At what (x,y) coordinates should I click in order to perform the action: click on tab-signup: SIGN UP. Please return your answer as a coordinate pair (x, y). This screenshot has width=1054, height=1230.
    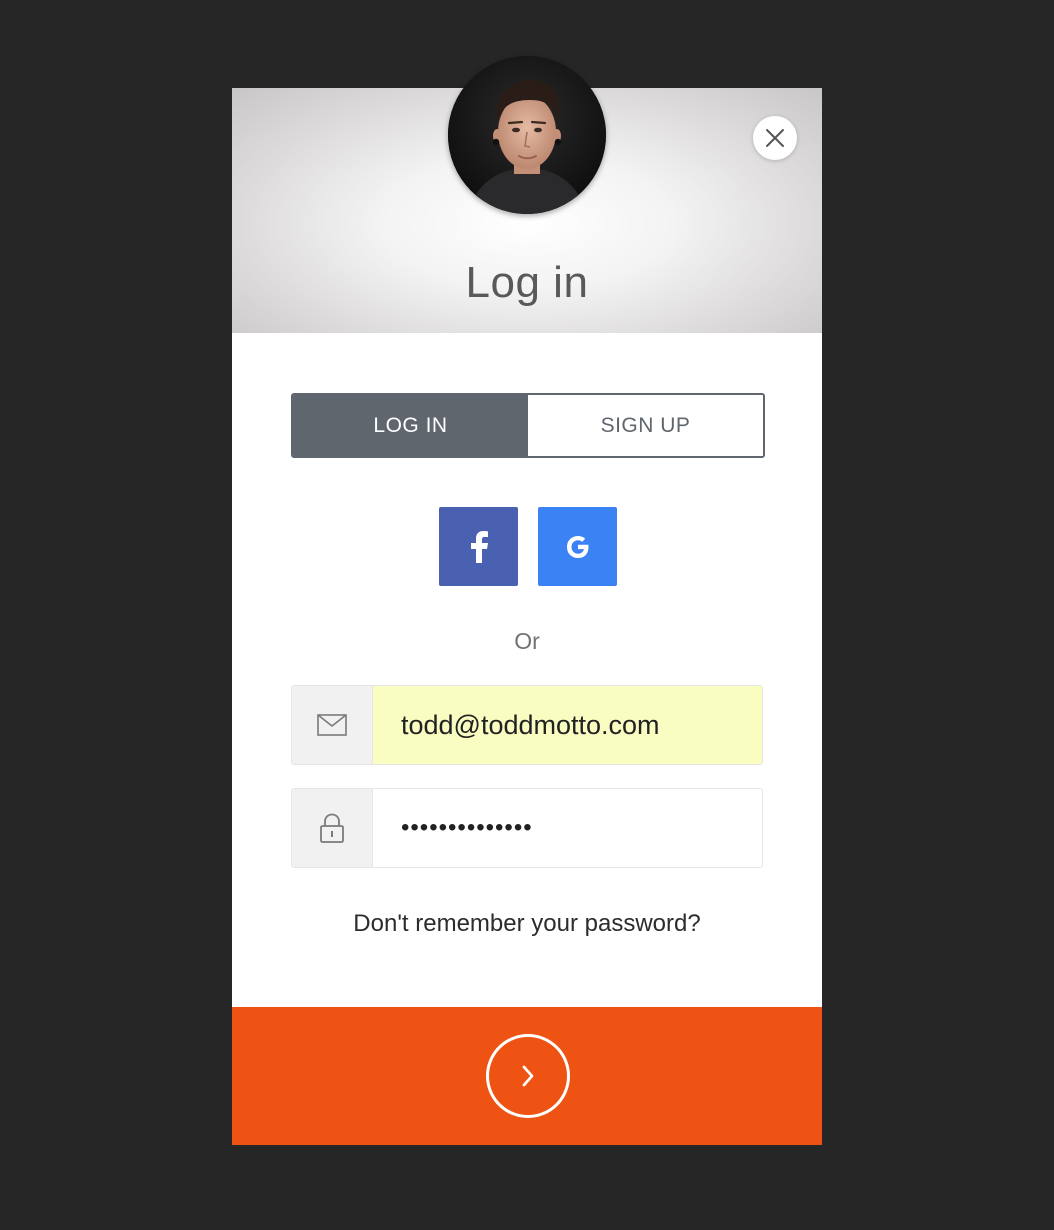
    Looking at the image, I should click on (645, 425).